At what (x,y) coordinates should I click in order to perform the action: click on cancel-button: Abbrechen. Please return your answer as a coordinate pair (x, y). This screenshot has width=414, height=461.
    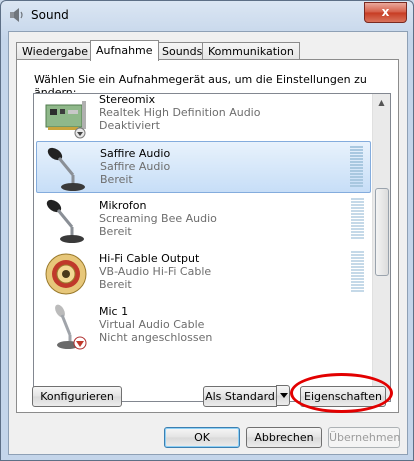
    Looking at the image, I should click on (284, 437).